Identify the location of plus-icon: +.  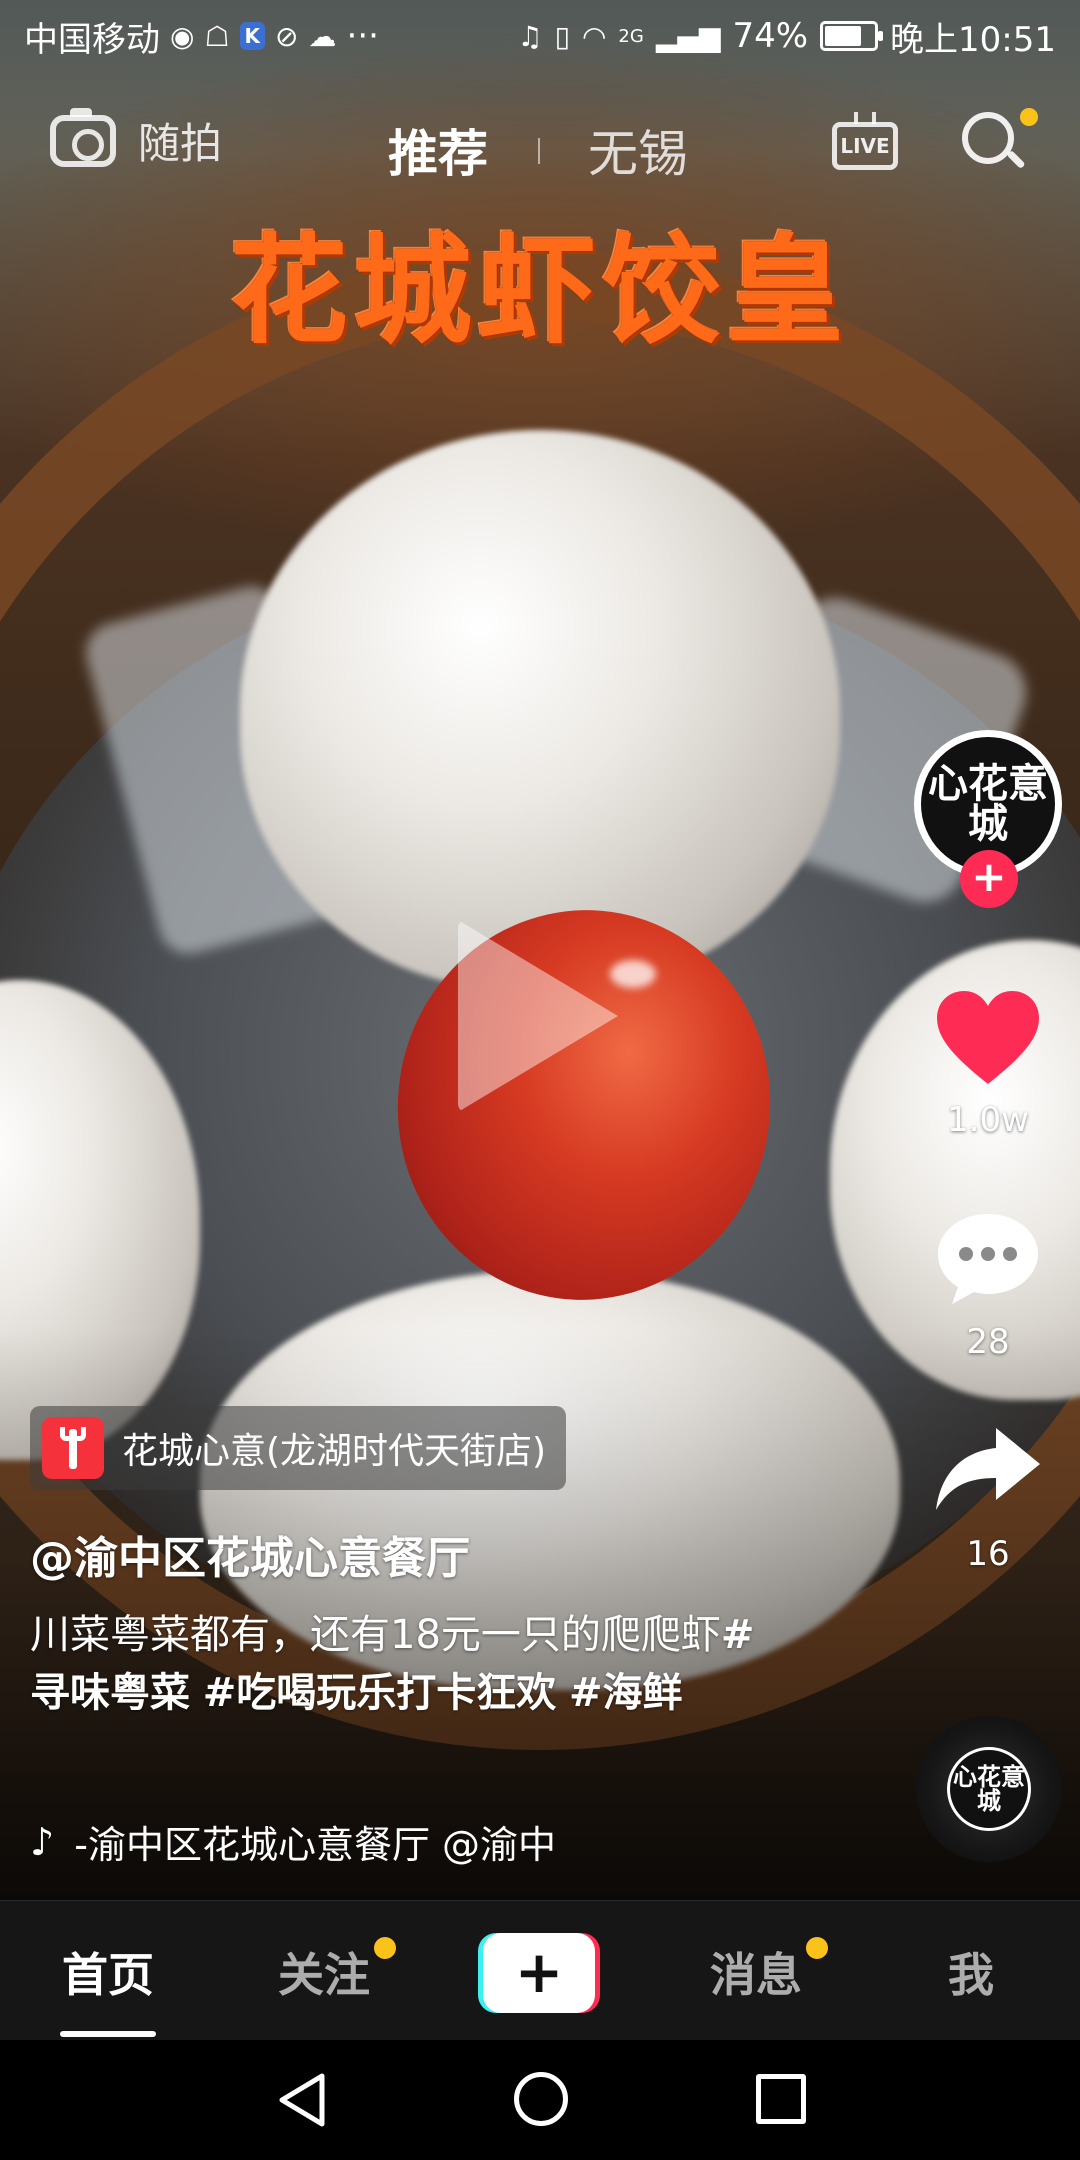
(539, 1973).